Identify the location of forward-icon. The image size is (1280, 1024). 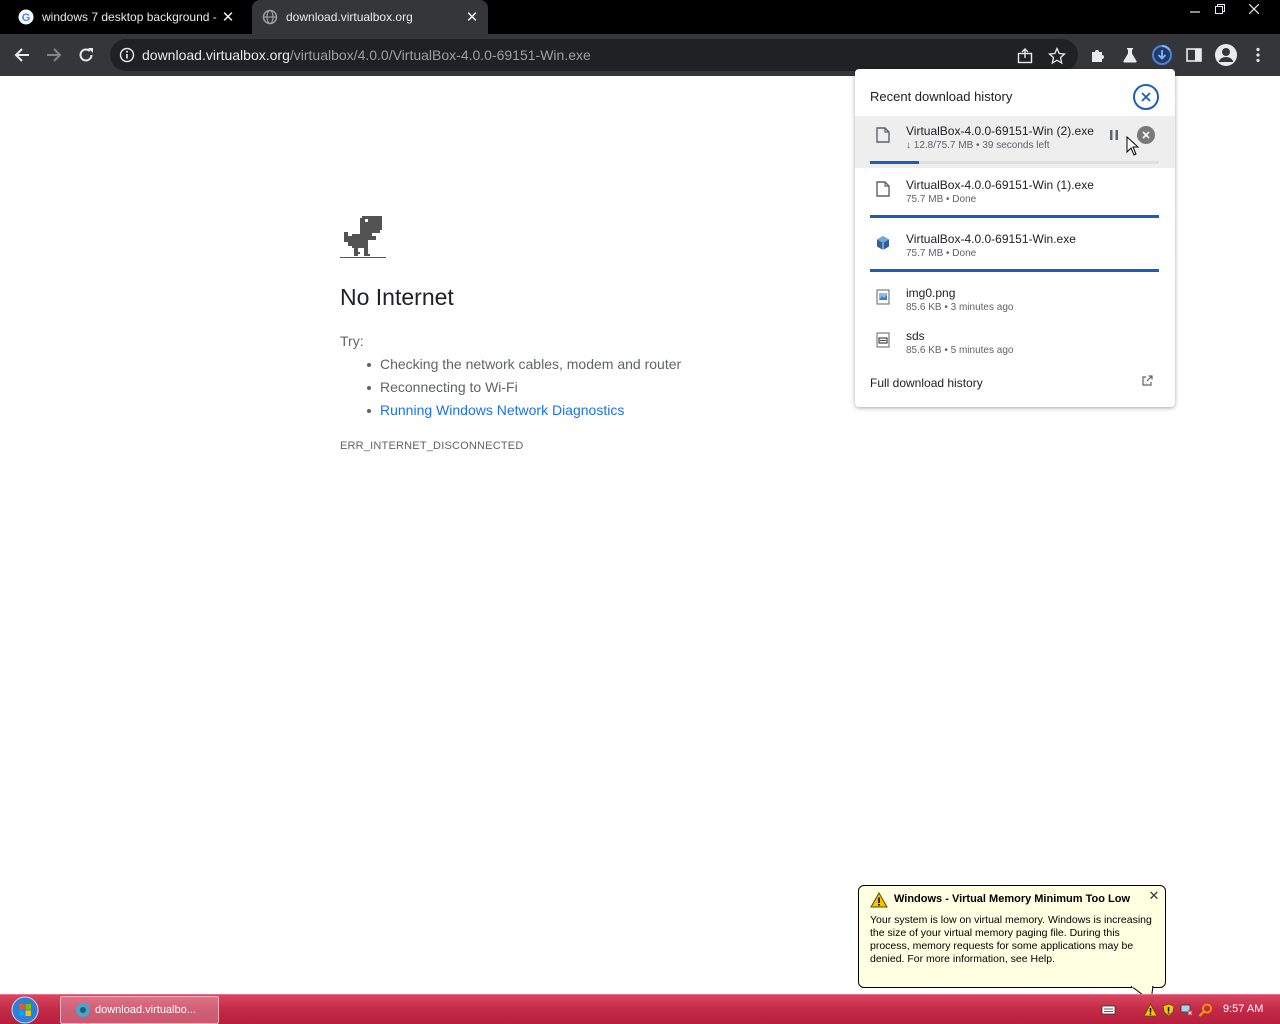
(54, 55).